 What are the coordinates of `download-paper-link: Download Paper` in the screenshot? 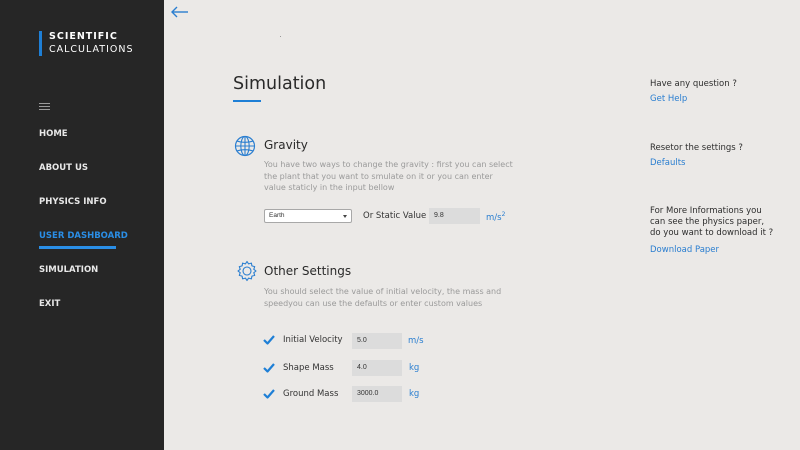 It's located at (684, 250).